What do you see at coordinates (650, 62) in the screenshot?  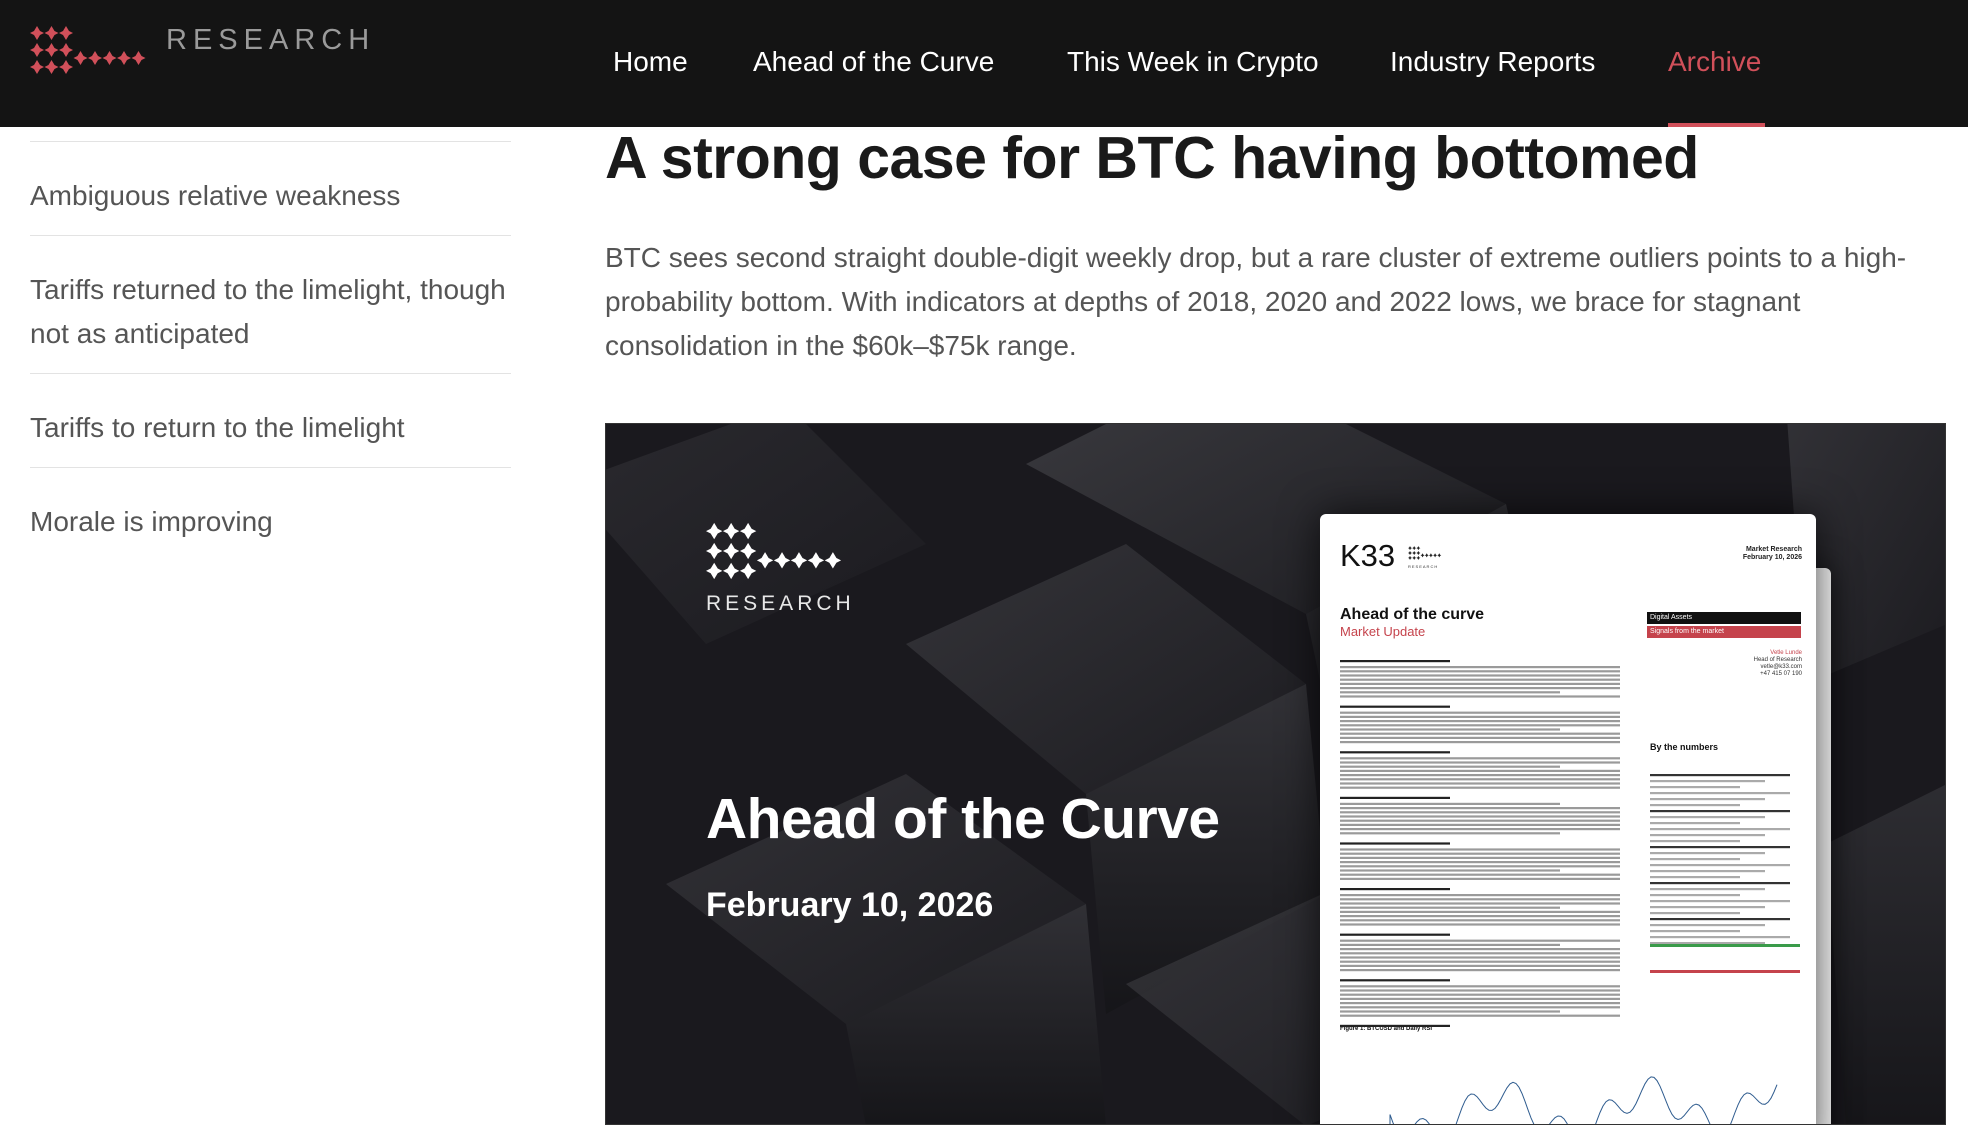 I see `nav-home: Home` at bounding box center [650, 62].